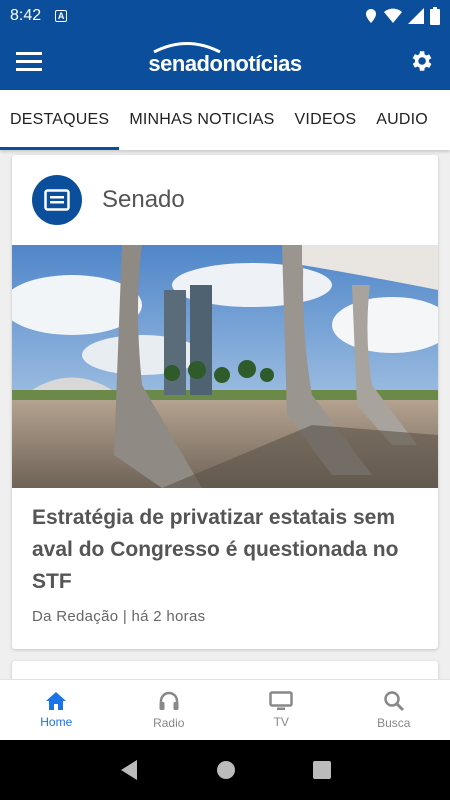  What do you see at coordinates (225, 200) in the screenshot?
I see `card-header: Senado` at bounding box center [225, 200].